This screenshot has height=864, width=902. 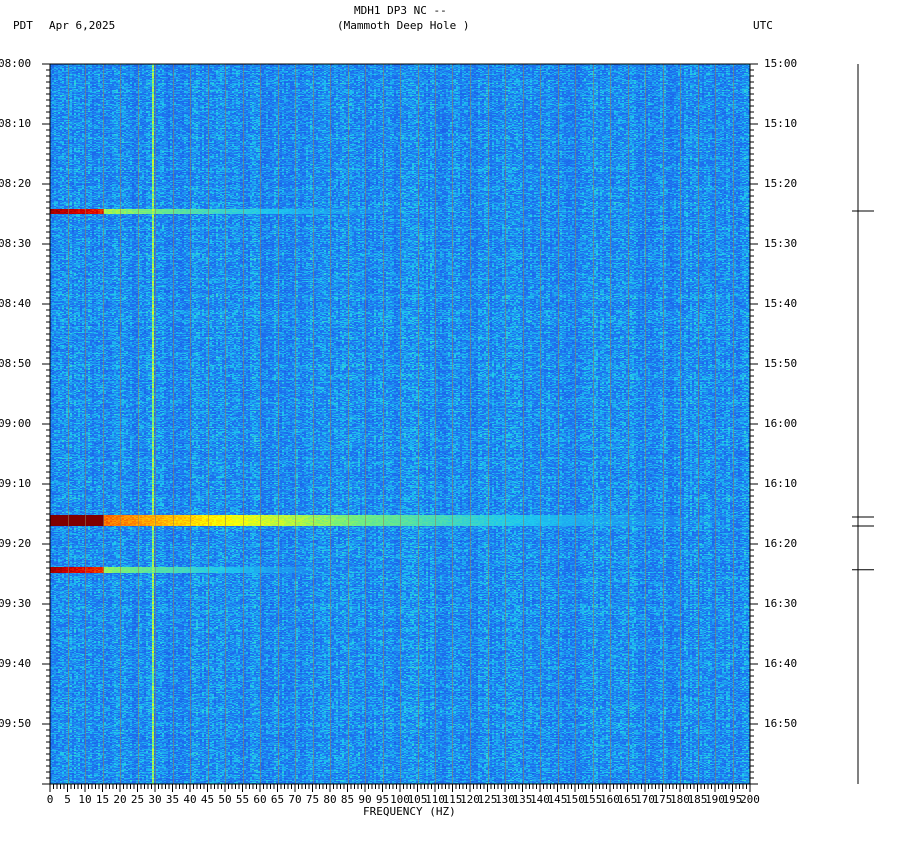 I want to click on y-right-tick-label: 16:10, so click(x=781, y=483).